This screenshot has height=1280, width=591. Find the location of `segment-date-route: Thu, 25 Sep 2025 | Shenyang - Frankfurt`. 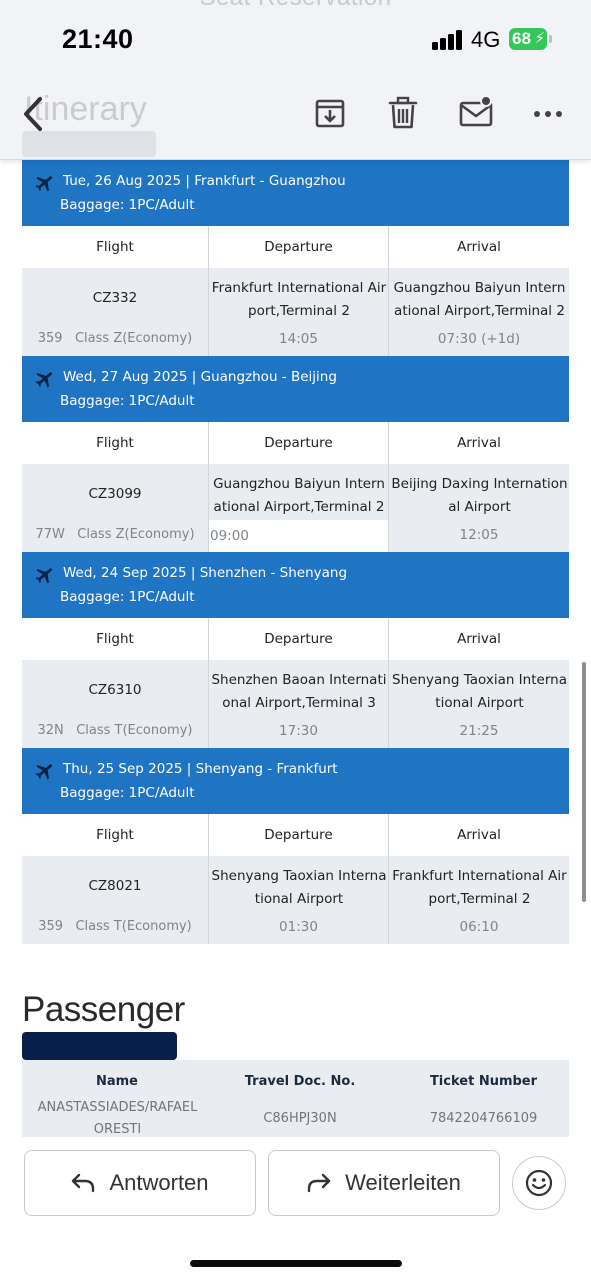

segment-date-route: Thu, 25 Sep 2025 | Shenyang - Frankfurt is located at coordinates (200, 769).